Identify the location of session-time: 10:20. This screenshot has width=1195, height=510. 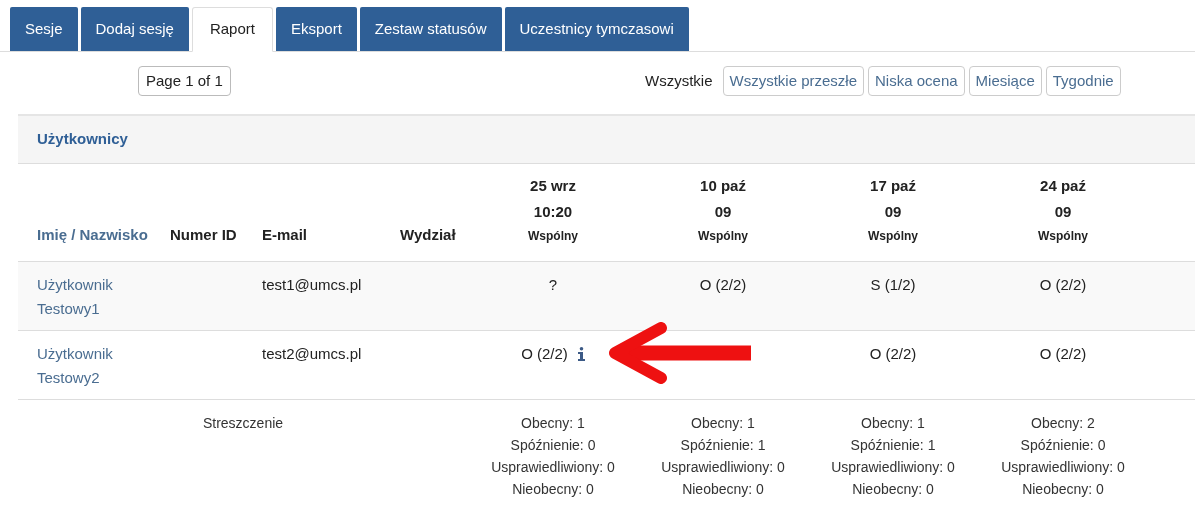
(553, 211).